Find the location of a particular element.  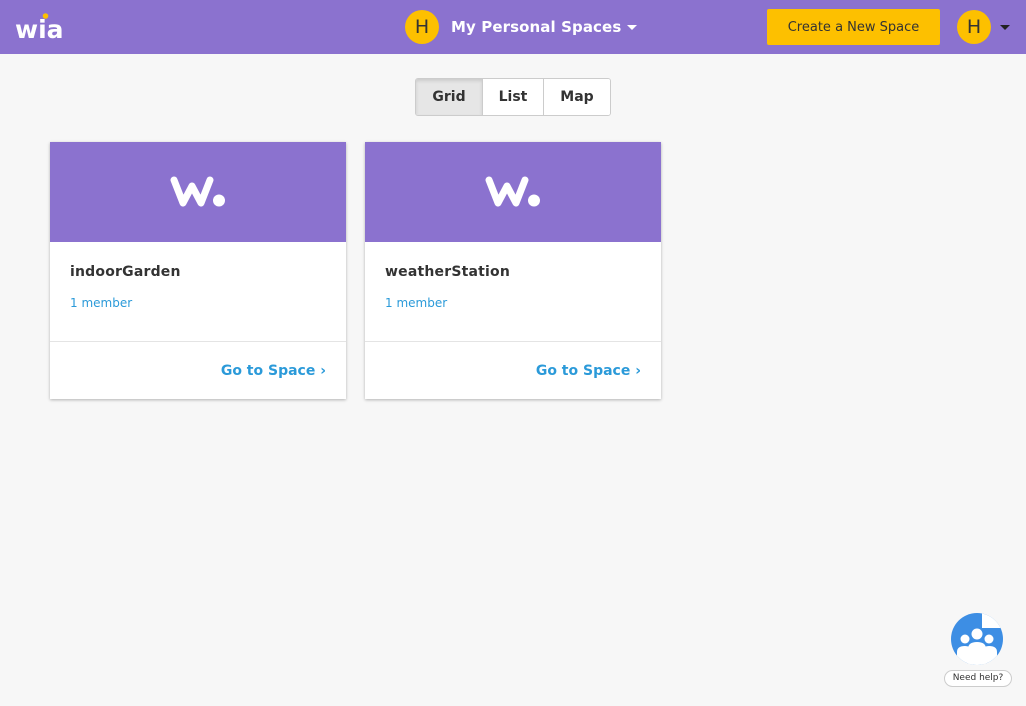

user-menu: H is located at coordinates (983, 27).